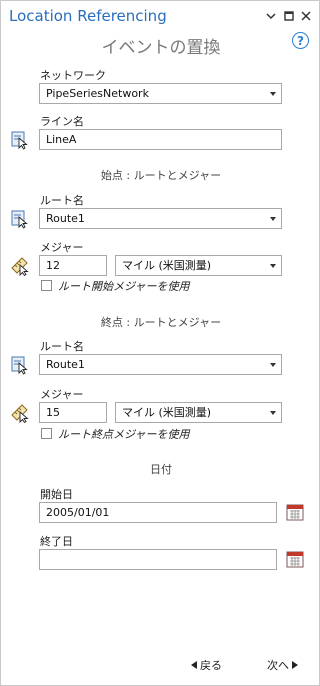 Image resolution: width=320 pixels, height=686 pixels. I want to click on from-use-route-start-label: ルート開始メジャーを使用, so click(124, 286).